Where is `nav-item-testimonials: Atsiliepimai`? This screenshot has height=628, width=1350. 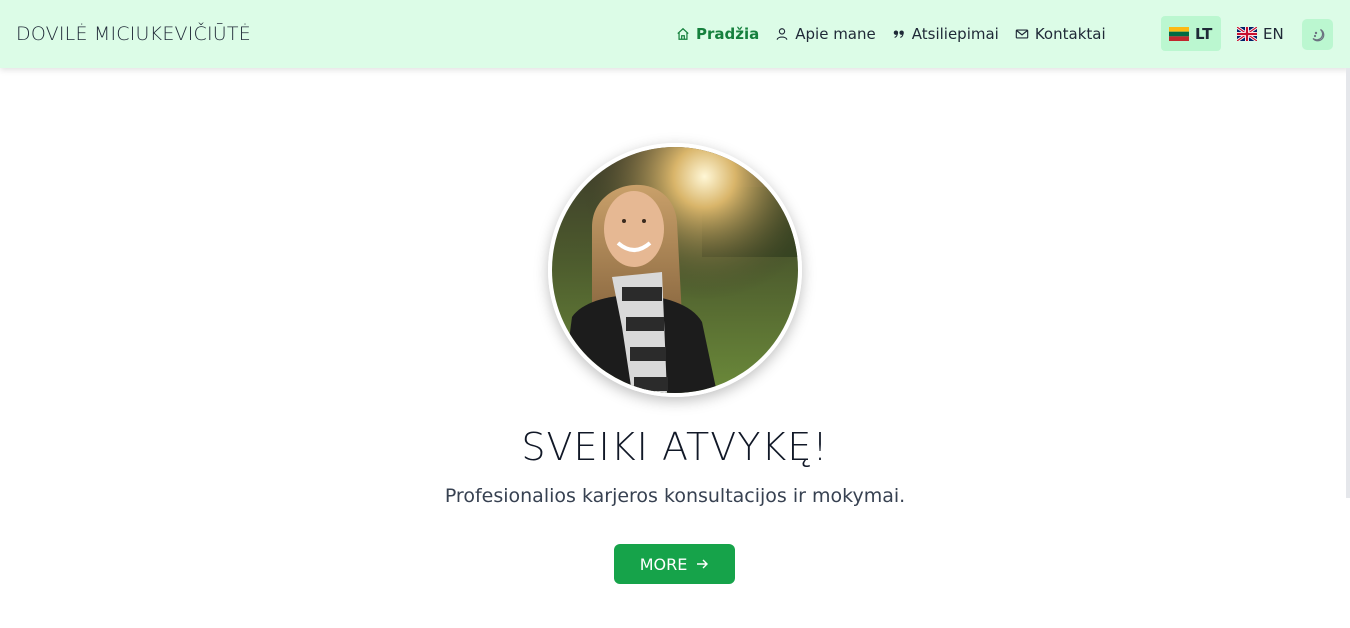
nav-item-testimonials: Atsiliepimai is located at coordinates (945, 34).